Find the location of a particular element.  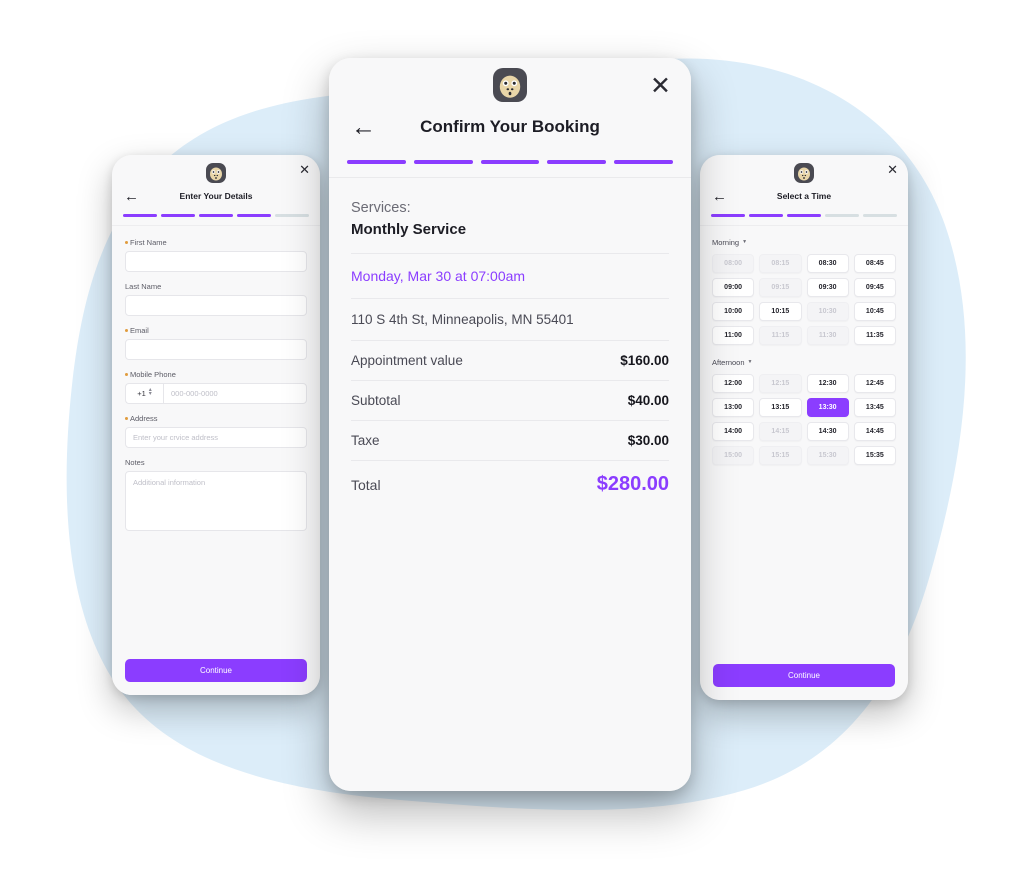

mobile-phone-label-text: Mobile Phone is located at coordinates (153, 374).